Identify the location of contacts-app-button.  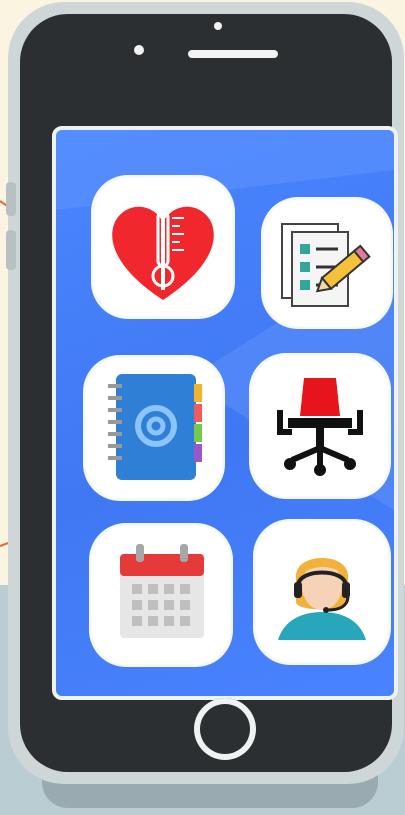
(154, 428).